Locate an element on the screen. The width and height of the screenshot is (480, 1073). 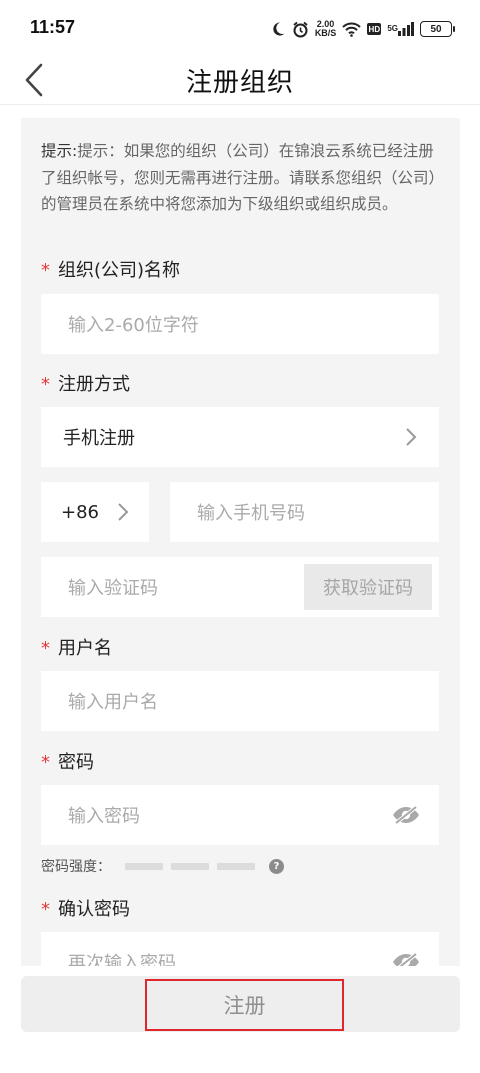
wifi-icon is located at coordinates (352, 29).